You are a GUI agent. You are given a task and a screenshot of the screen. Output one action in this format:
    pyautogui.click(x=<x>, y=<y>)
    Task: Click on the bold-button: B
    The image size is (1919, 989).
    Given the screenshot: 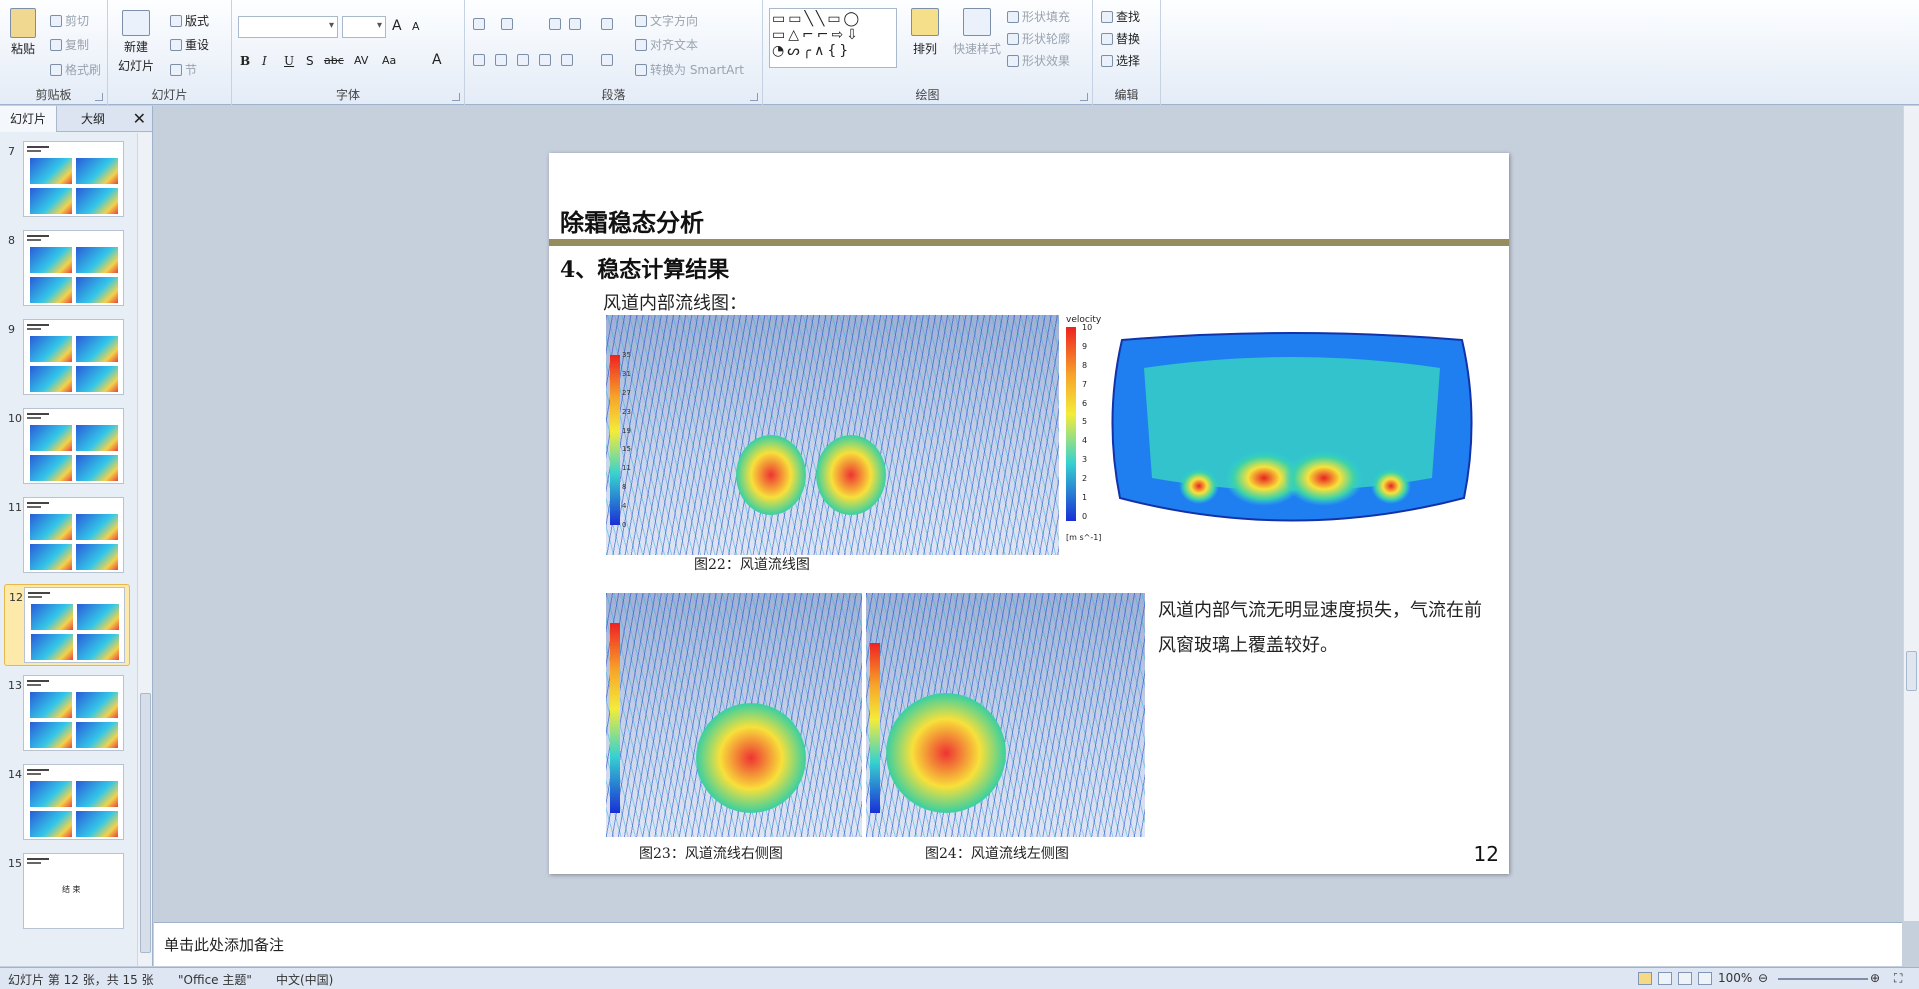 What is the action you would take?
    pyautogui.click(x=245, y=61)
    